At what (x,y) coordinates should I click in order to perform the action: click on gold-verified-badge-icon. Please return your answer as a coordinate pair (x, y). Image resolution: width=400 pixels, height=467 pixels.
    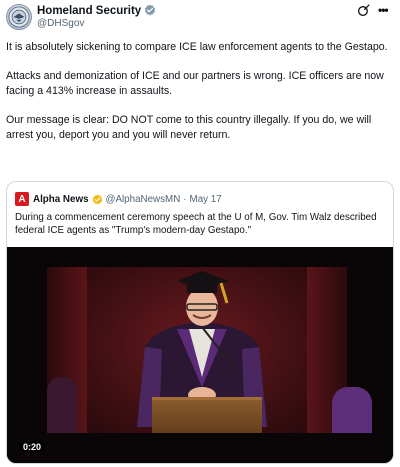
    Looking at the image, I should click on (97, 199).